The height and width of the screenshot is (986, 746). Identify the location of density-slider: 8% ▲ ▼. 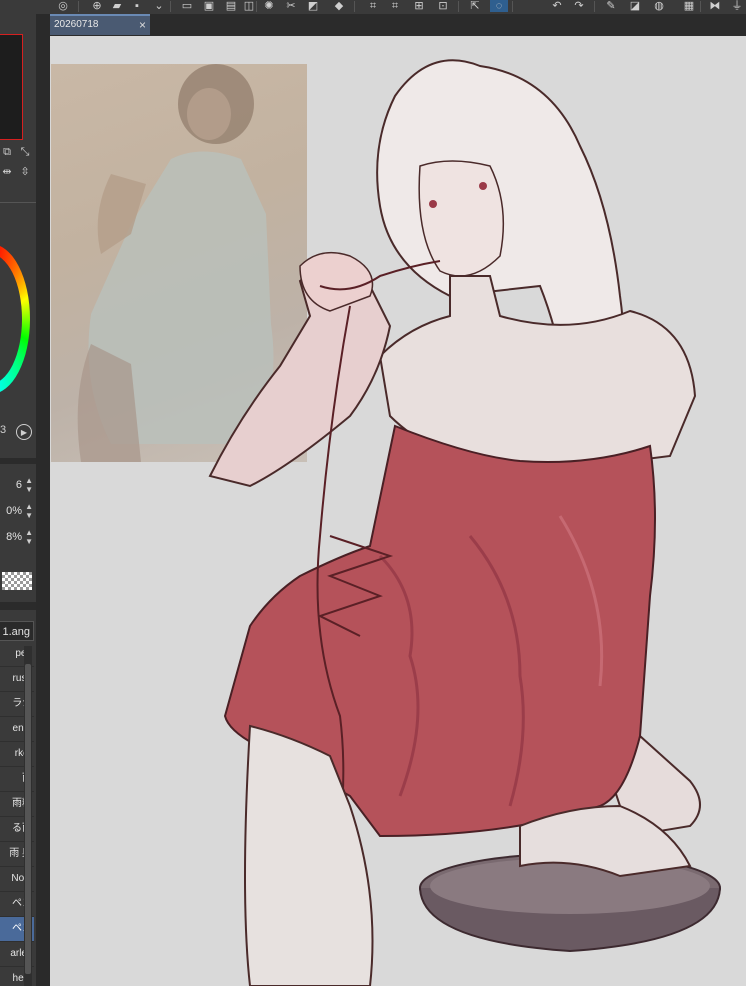
(18, 538).